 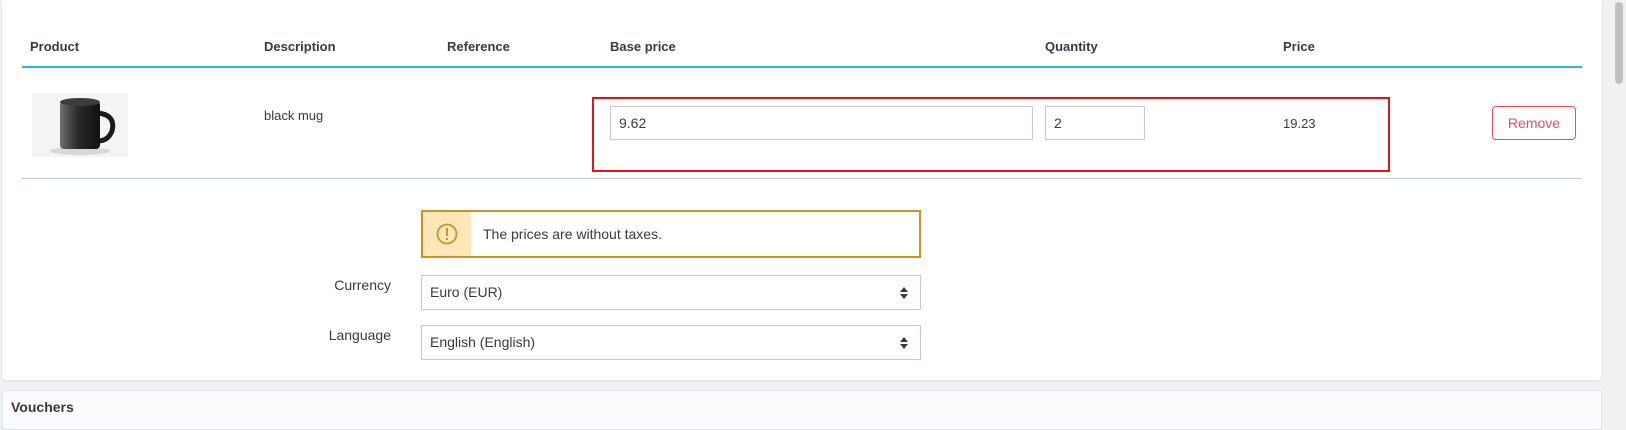 I want to click on highlight-box, so click(x=991, y=134).